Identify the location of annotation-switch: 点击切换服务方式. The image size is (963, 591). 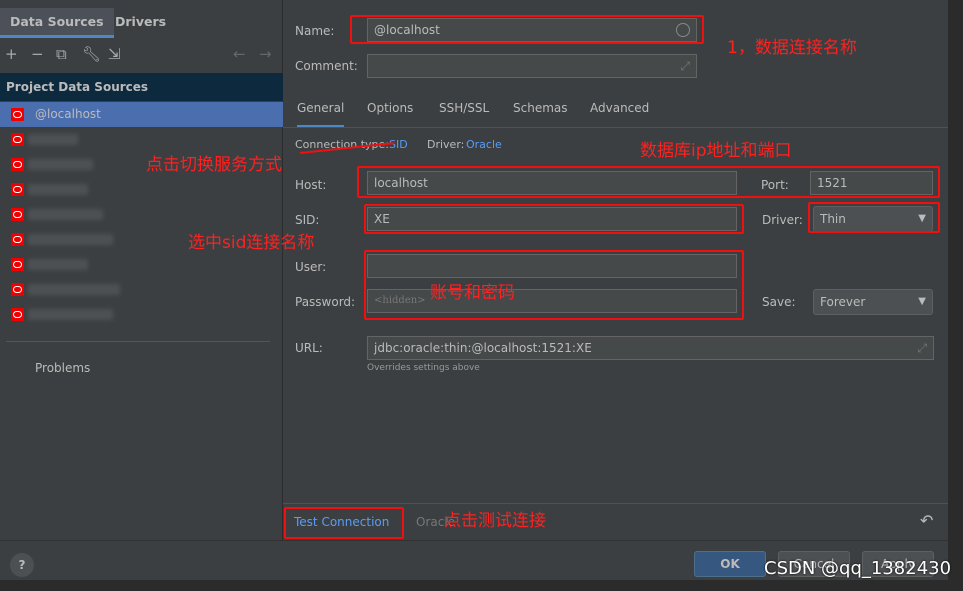
(214, 165).